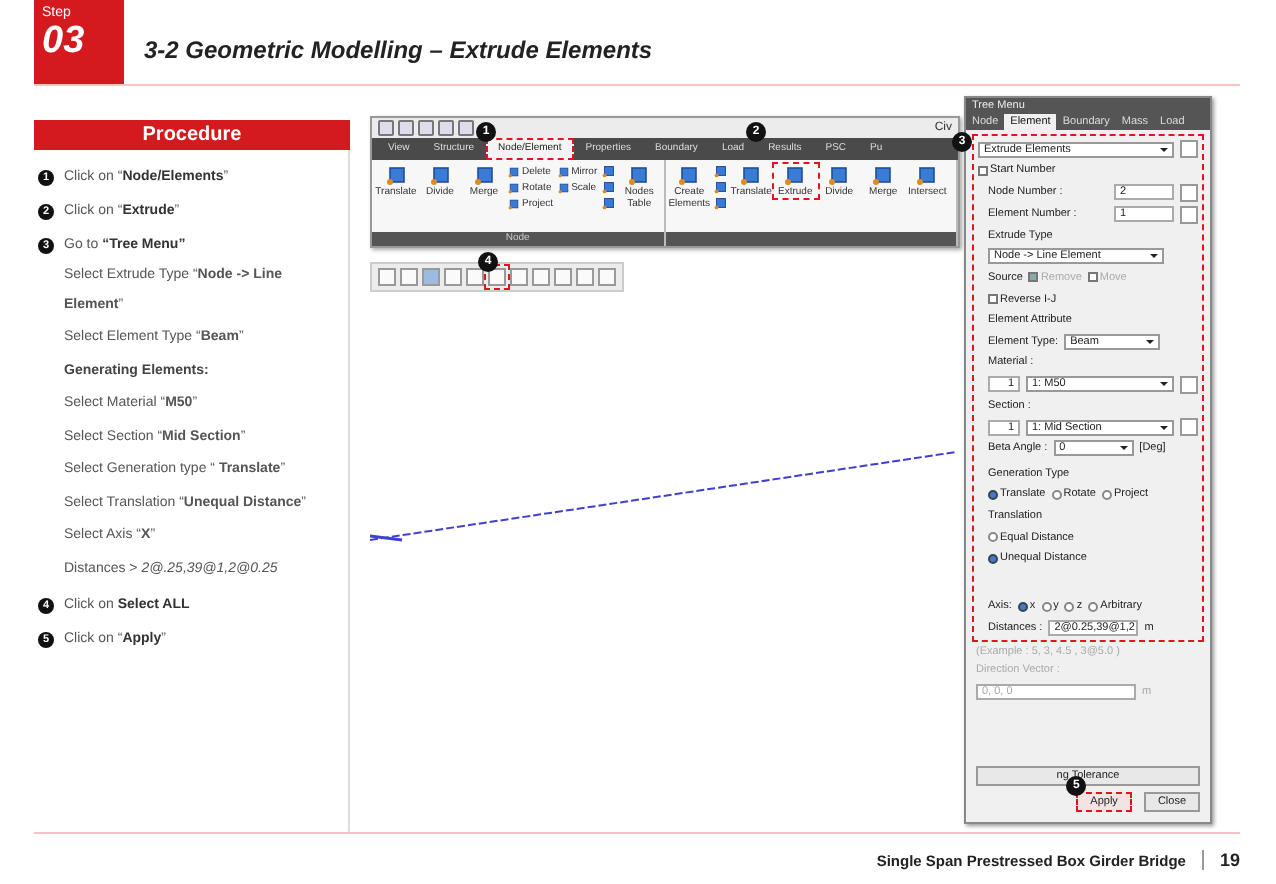 The height and width of the screenshot is (884, 1276). I want to click on procedure-heading: Procedure, so click(192, 135).